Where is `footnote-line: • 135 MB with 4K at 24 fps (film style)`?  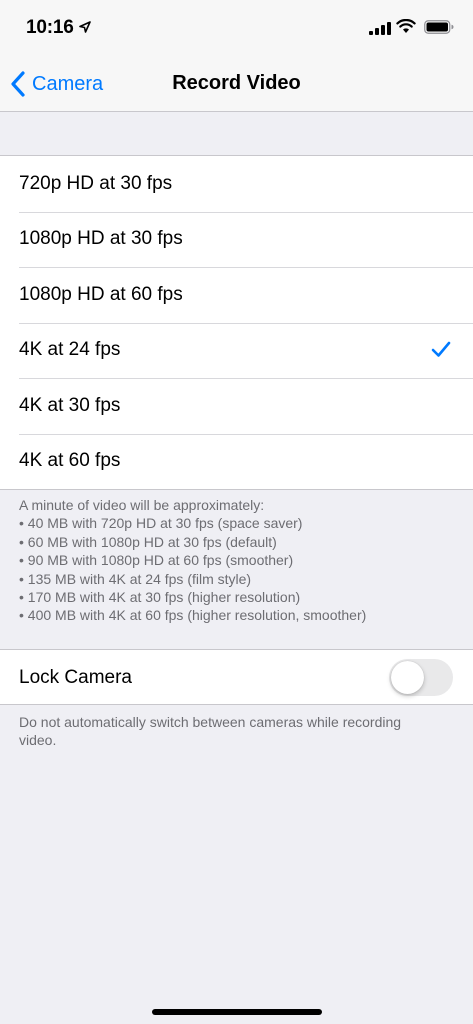
footnote-line: • 135 MB with 4K at 24 fps (film style) is located at coordinates (135, 578).